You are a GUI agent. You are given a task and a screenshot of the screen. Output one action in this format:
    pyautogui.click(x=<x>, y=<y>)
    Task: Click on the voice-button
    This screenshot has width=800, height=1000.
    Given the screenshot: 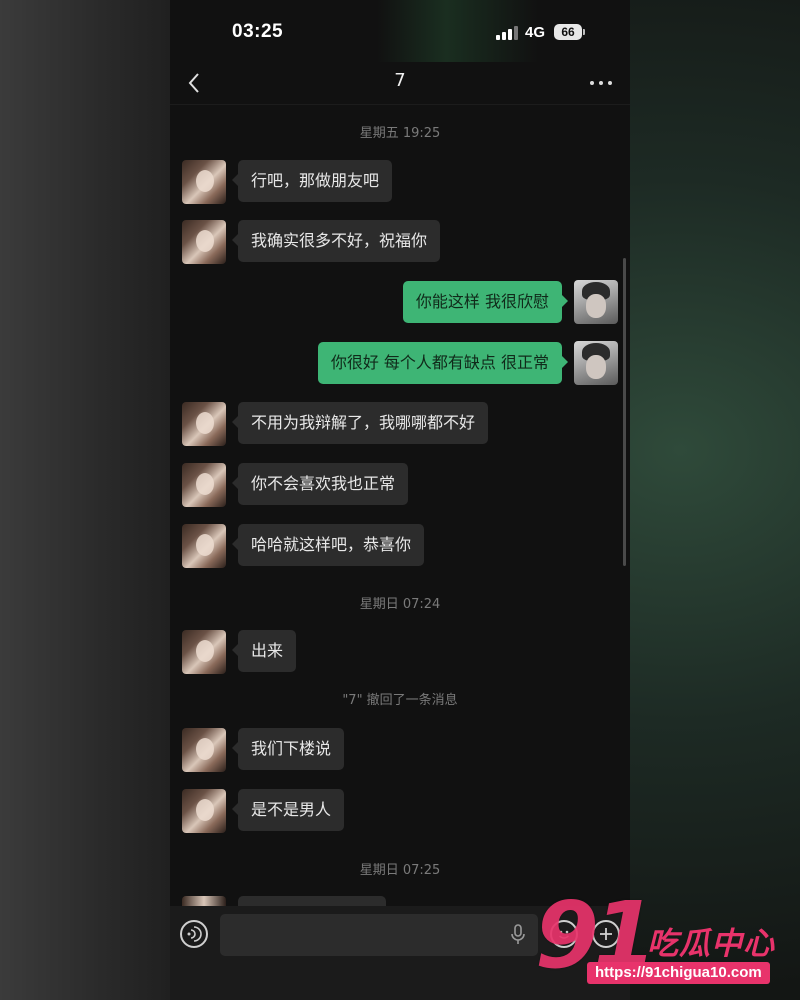 What is the action you would take?
    pyautogui.click(x=194, y=934)
    